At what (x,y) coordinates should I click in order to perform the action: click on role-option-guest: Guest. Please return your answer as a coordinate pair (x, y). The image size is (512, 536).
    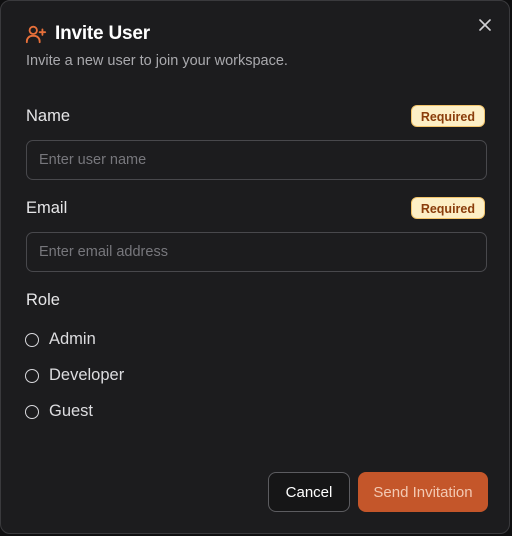
    Looking at the image, I should click on (59, 411).